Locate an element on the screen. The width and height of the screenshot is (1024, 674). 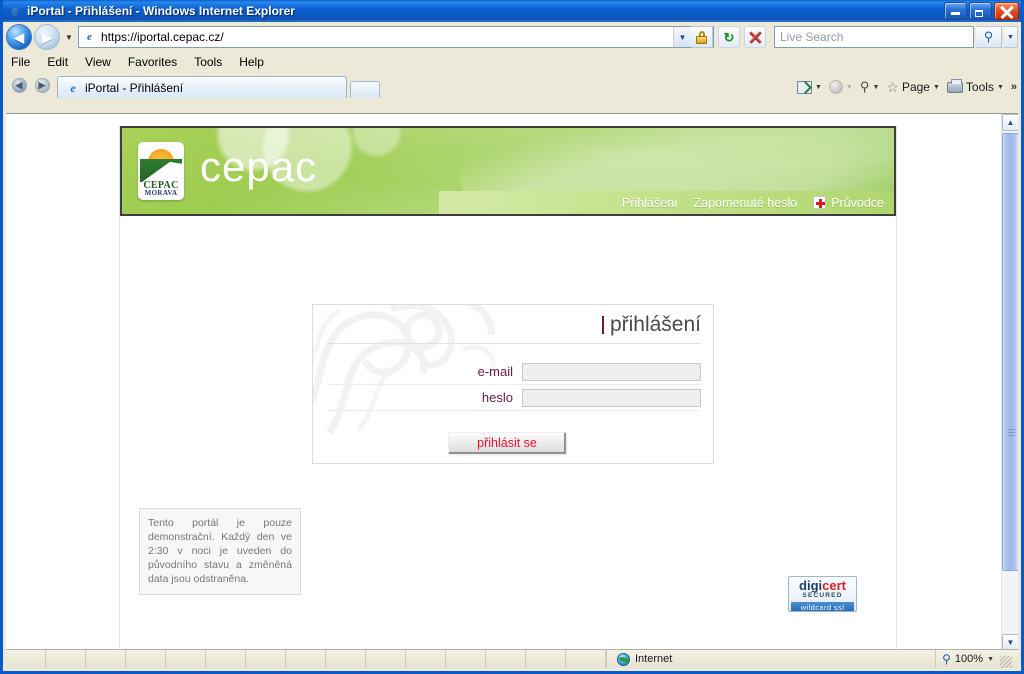
lock-icon is located at coordinates (701, 37).